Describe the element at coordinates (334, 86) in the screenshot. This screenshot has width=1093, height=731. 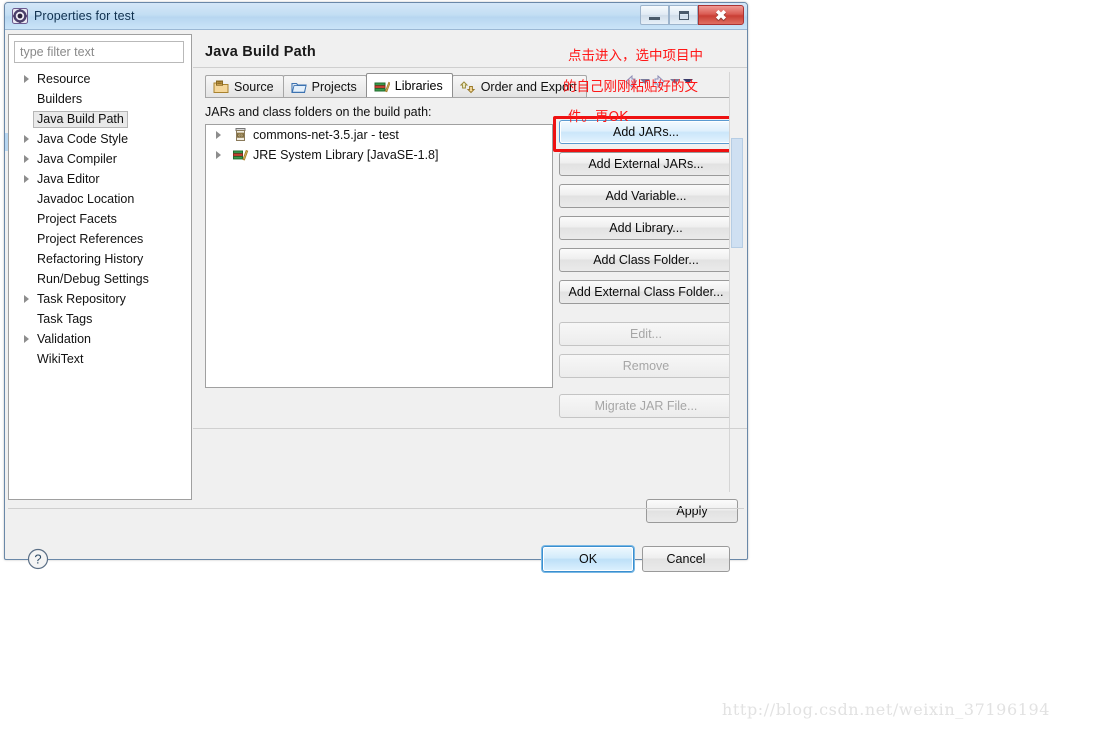
I see `tab-label: Projects` at that location.